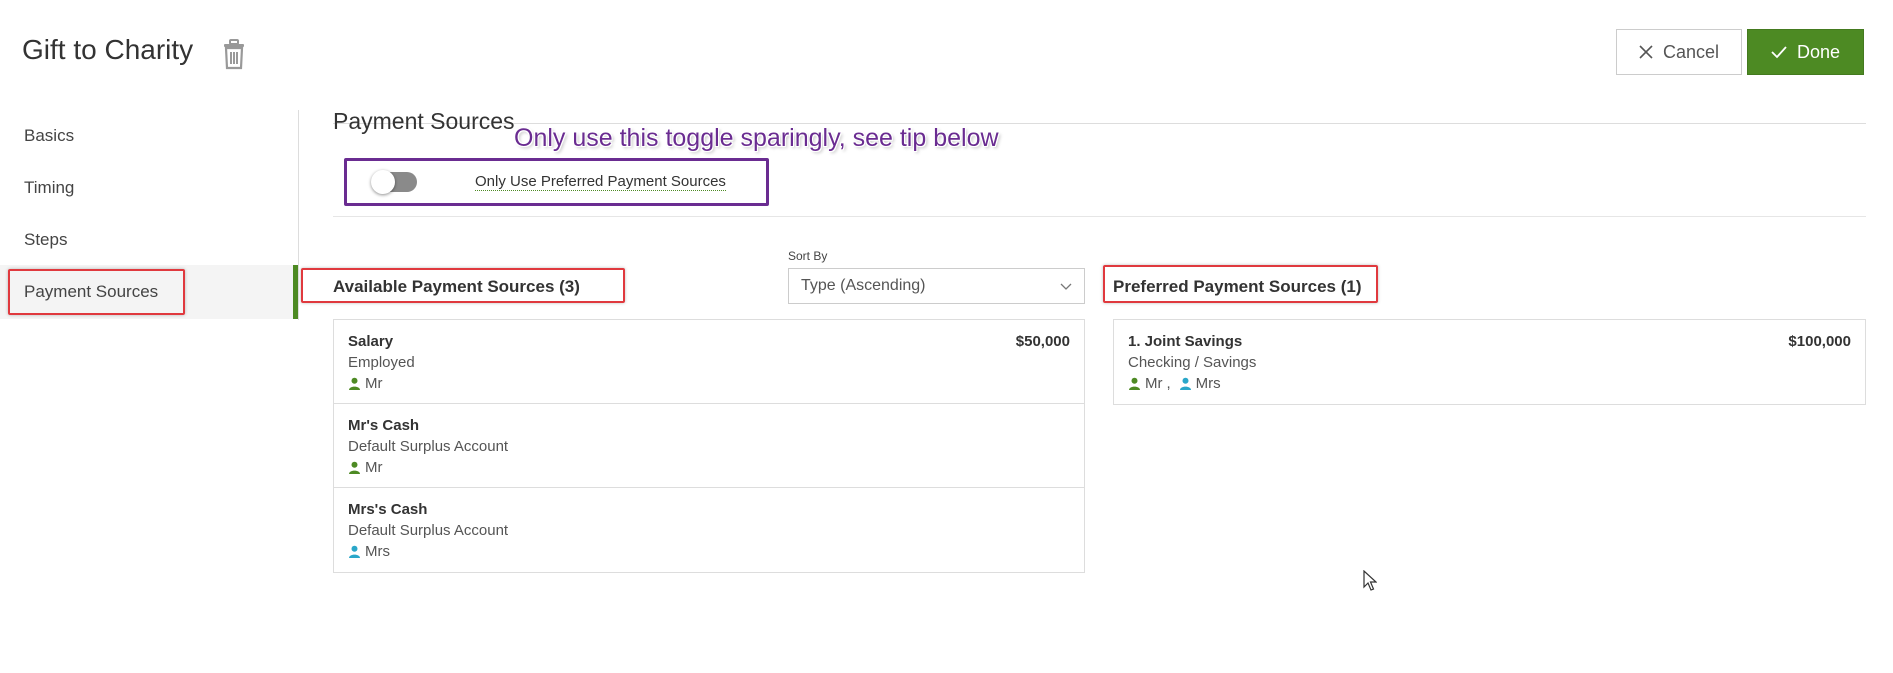 This screenshot has height=673, width=1893. I want to click on section-title: Payment Sources, so click(424, 121).